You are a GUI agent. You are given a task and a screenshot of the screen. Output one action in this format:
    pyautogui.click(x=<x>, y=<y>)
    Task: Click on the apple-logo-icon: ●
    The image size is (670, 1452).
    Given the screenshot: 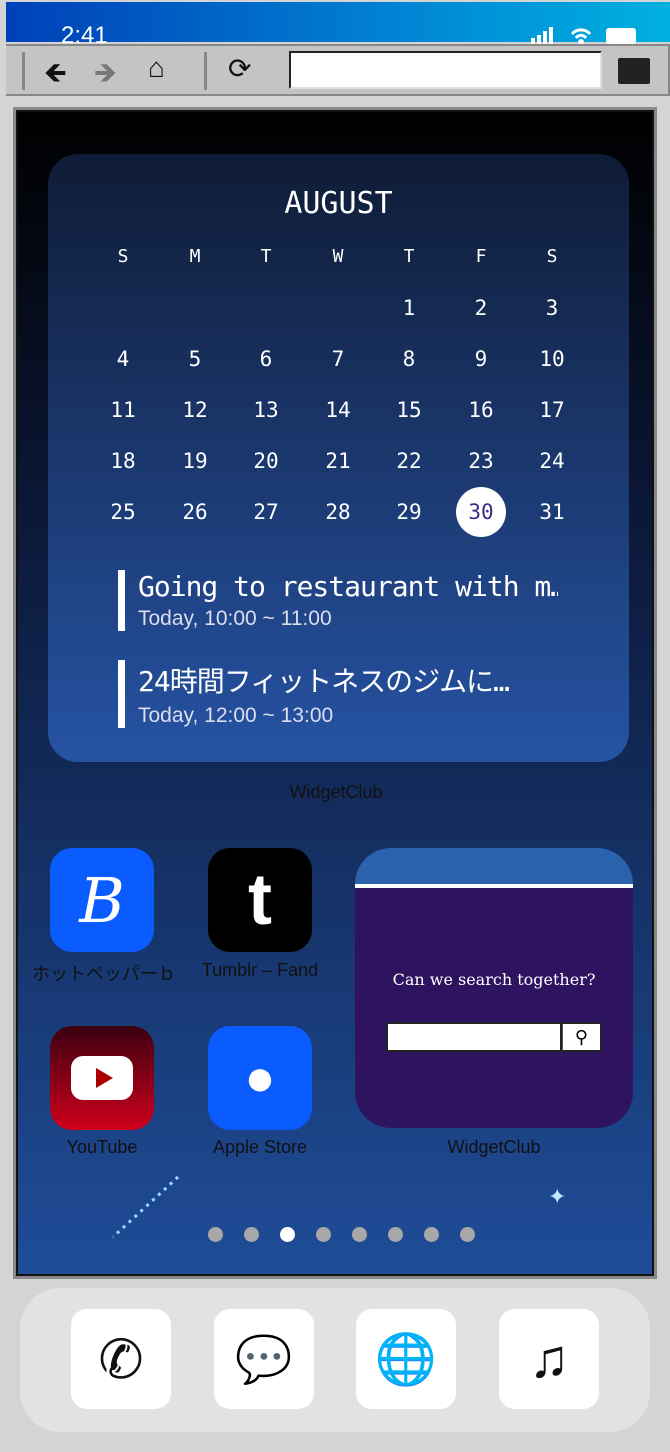 What is the action you would take?
    pyautogui.click(x=260, y=1078)
    